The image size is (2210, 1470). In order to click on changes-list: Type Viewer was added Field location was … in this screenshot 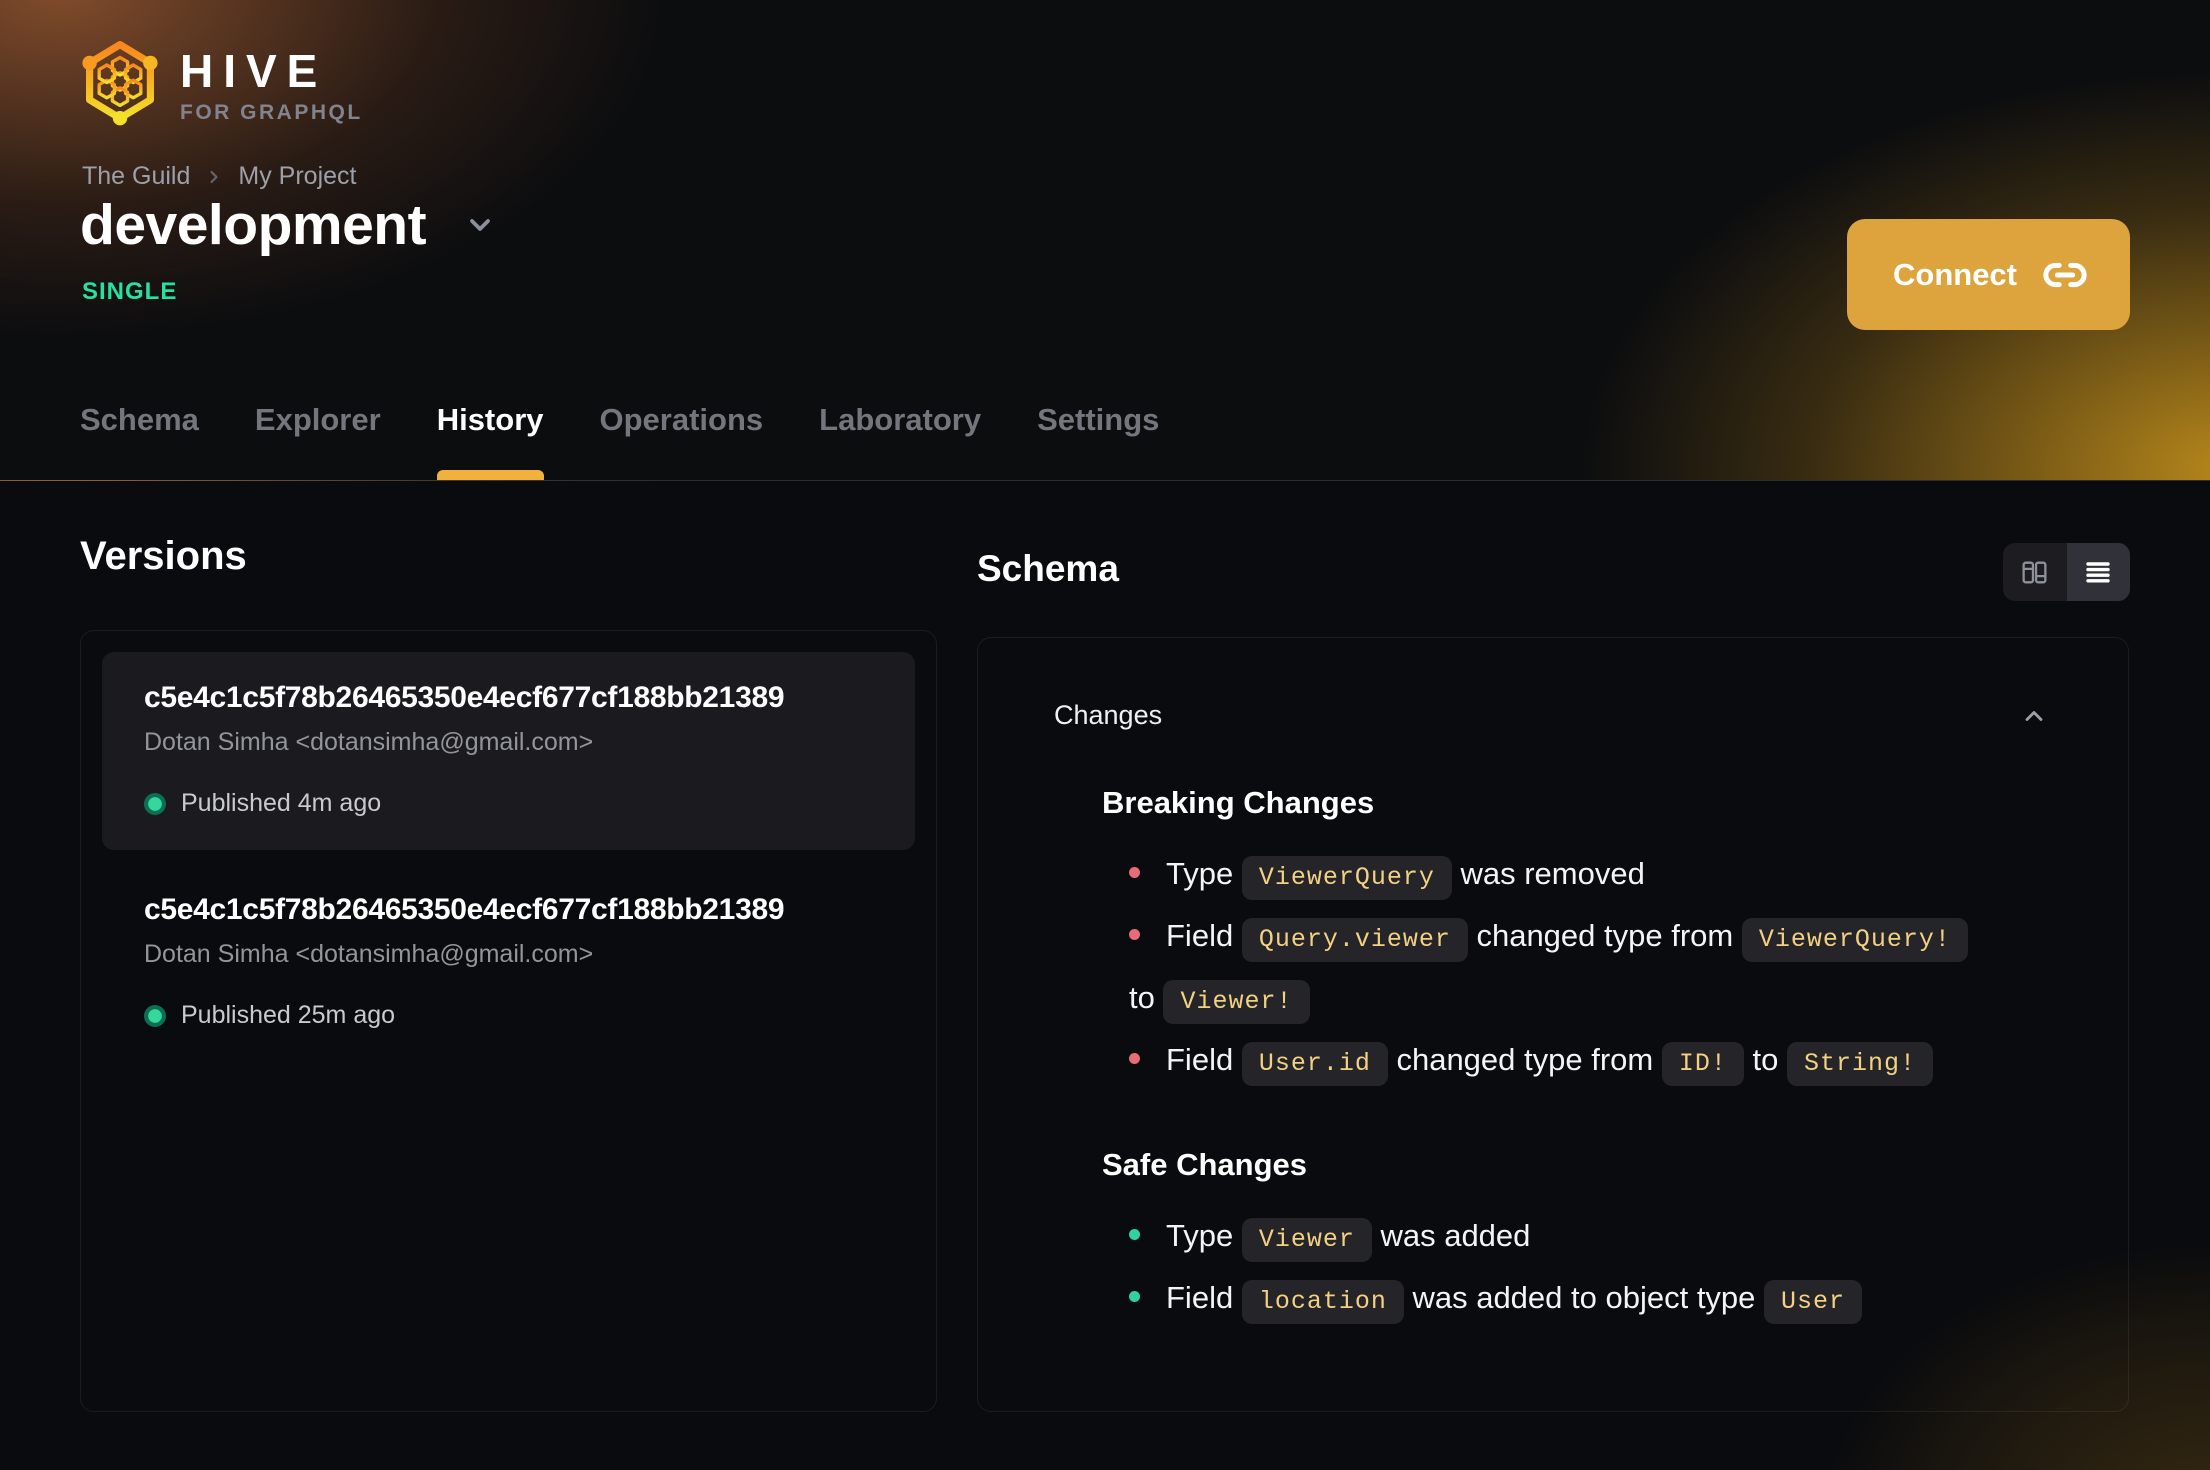, I will do `click(1575, 1269)`.